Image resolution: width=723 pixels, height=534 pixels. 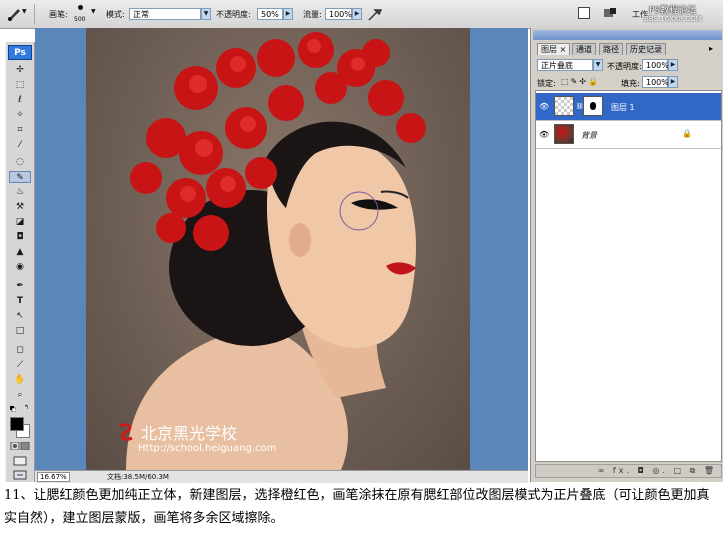 What do you see at coordinates (233, 14) in the screenshot?
I see `opacity-label: 不透明度:` at bounding box center [233, 14].